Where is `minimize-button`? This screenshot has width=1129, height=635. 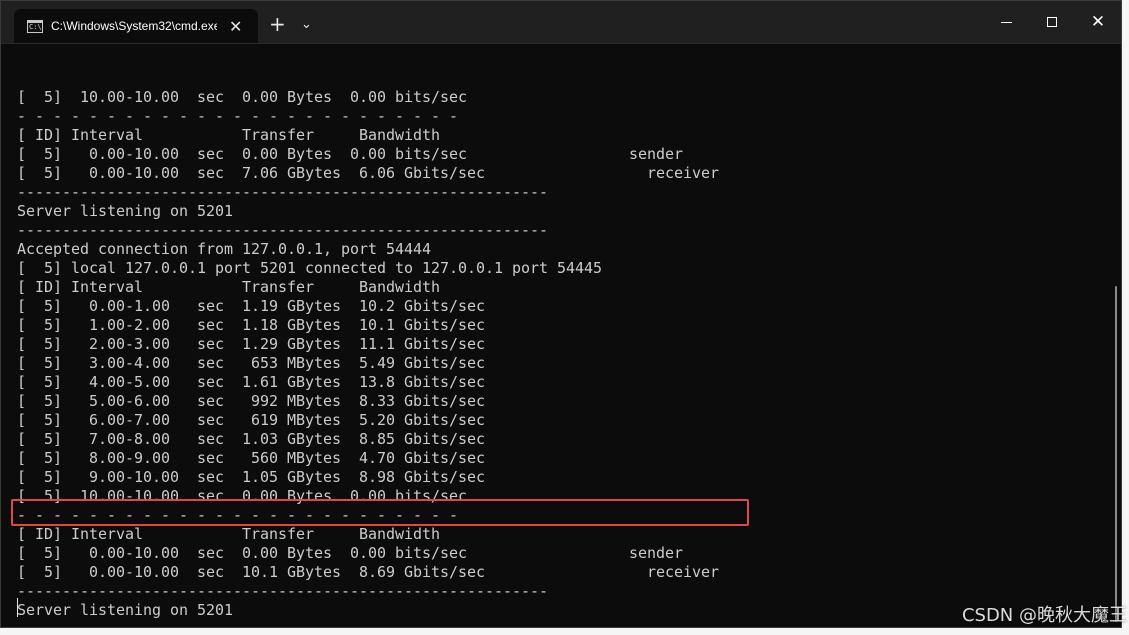 minimize-button is located at coordinates (1006, 22).